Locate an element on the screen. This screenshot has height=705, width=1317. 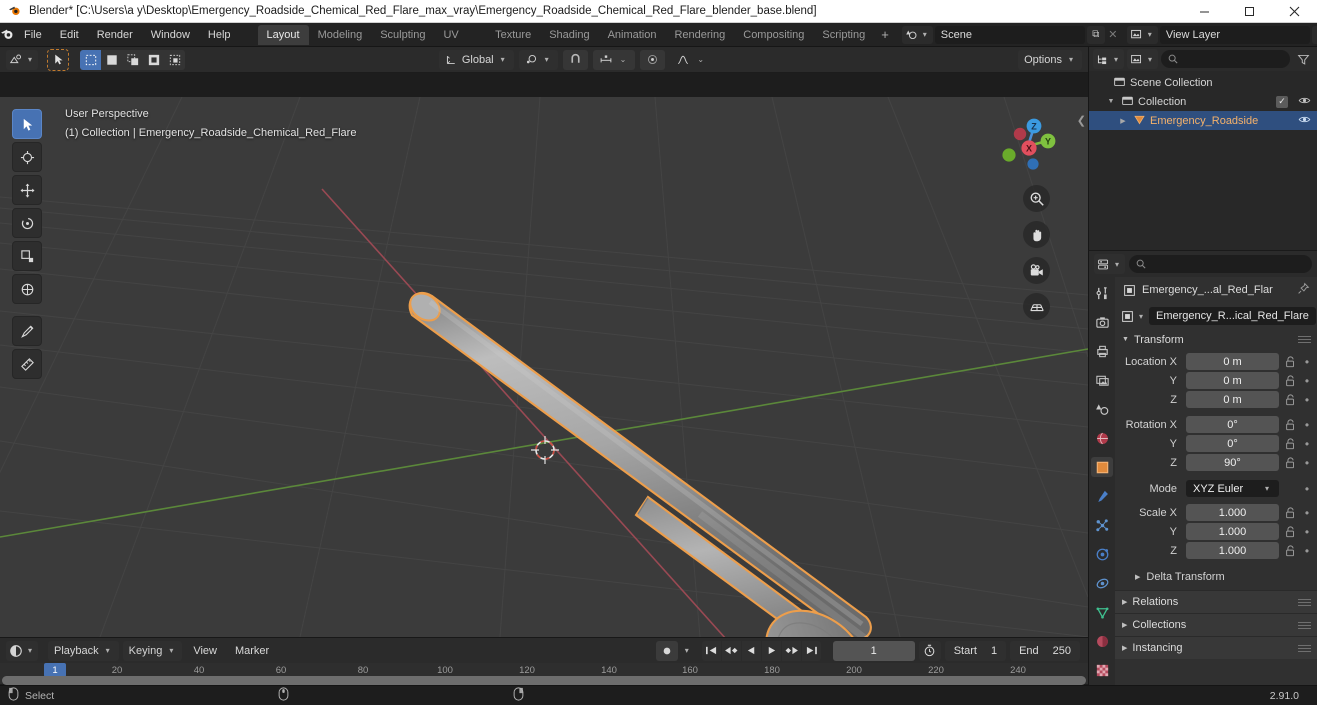
output-icon is located at coordinates (1102, 351).